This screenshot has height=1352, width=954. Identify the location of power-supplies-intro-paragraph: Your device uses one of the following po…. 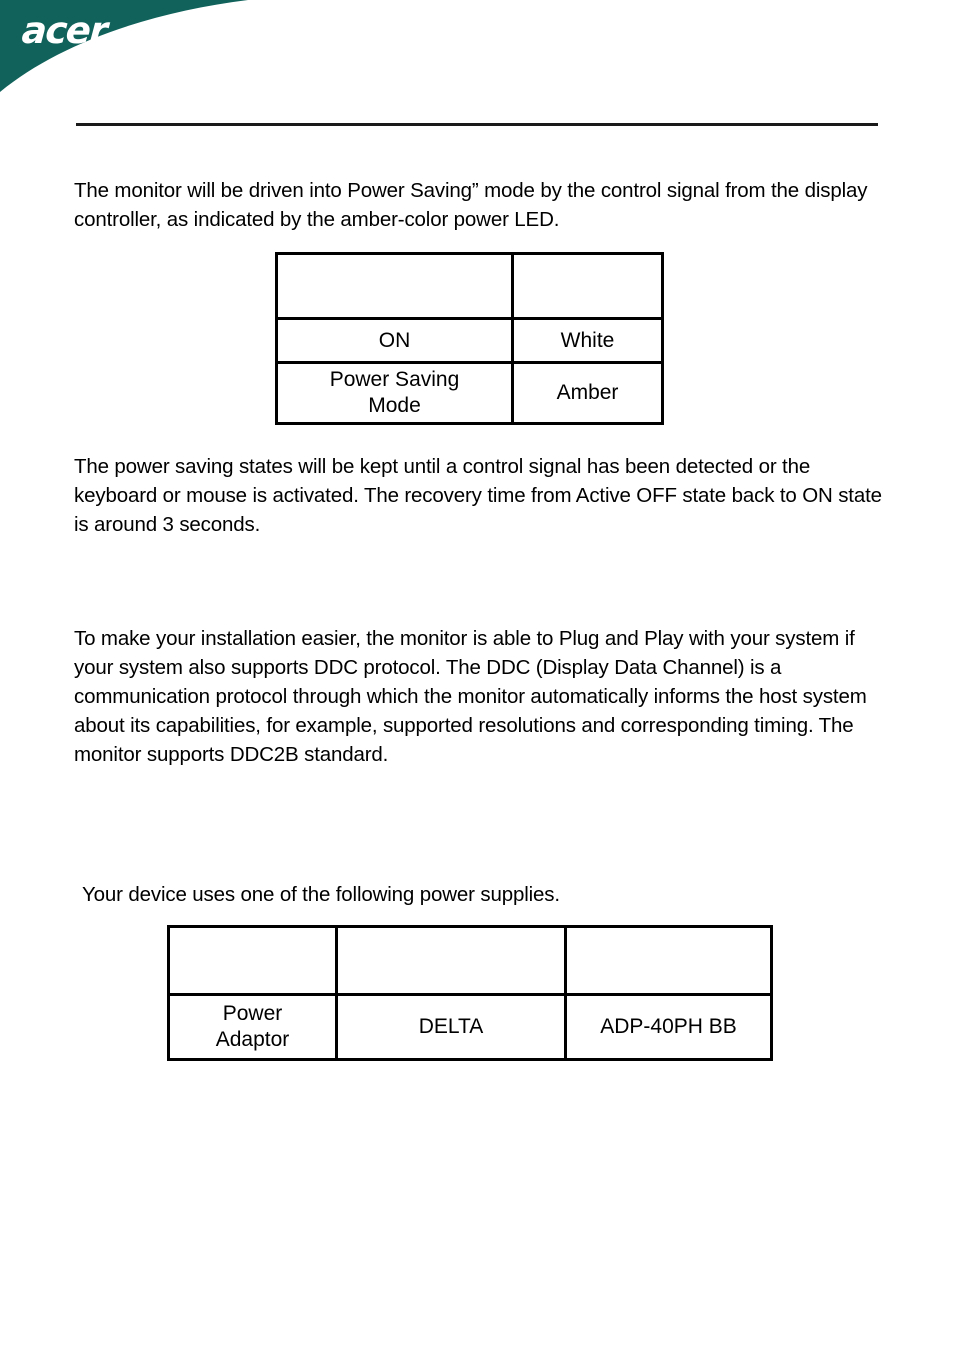
(321, 894).